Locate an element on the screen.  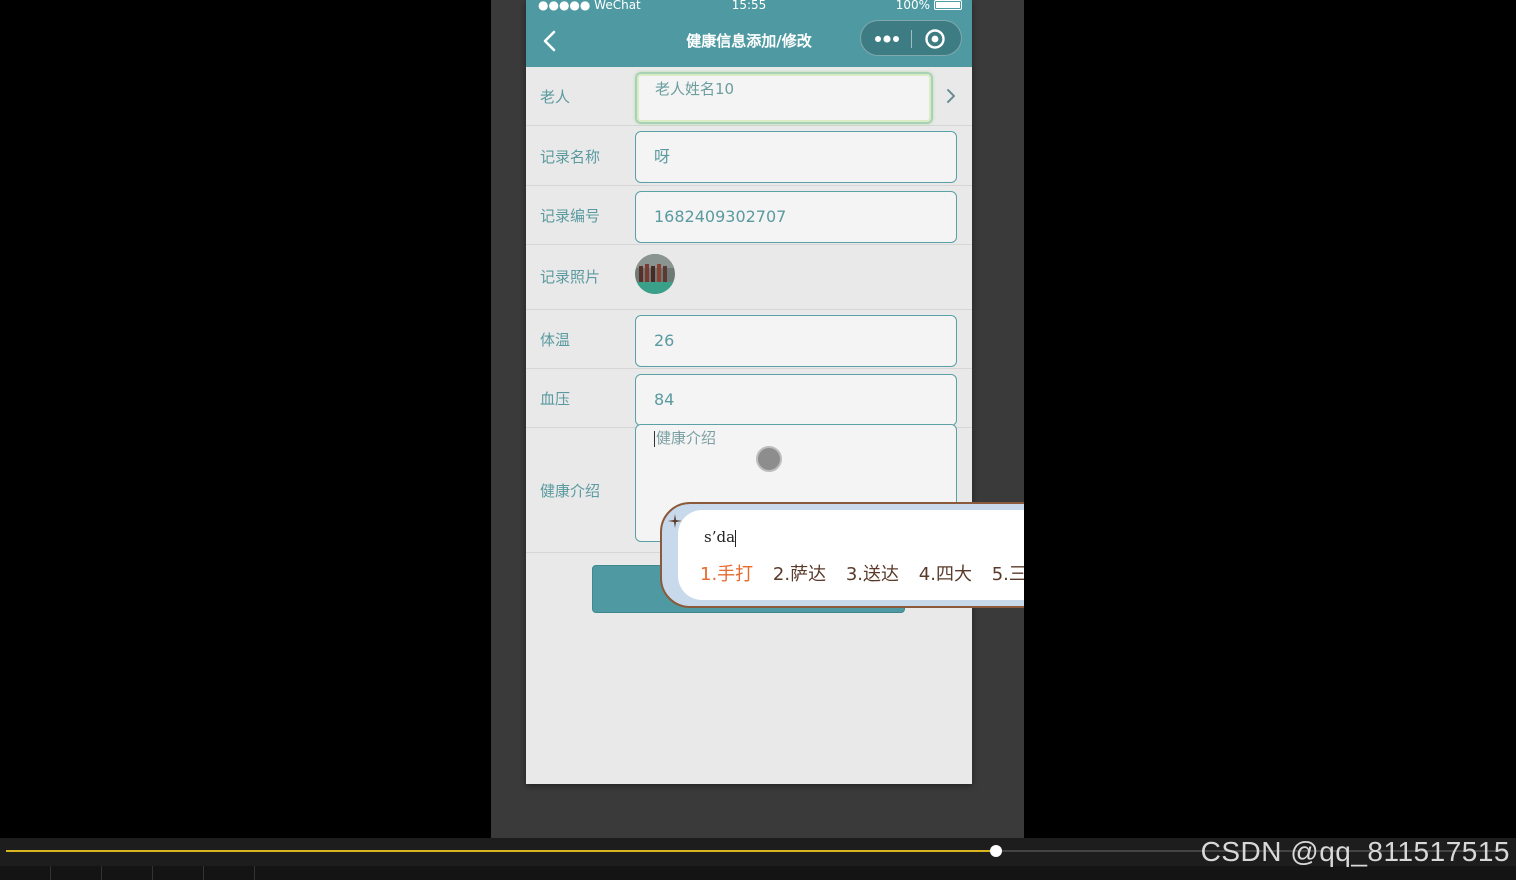
form-row-record-name: 记录名称 呀 is located at coordinates (749, 156).